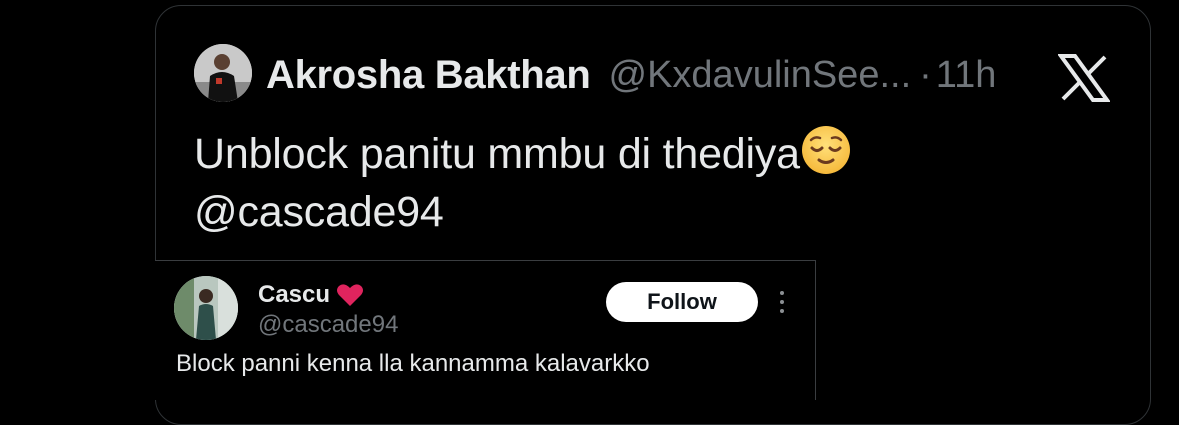 This screenshot has width=1179, height=425. Describe the element at coordinates (328, 325) in the screenshot. I see `quoted-handle: @cascade94` at that location.